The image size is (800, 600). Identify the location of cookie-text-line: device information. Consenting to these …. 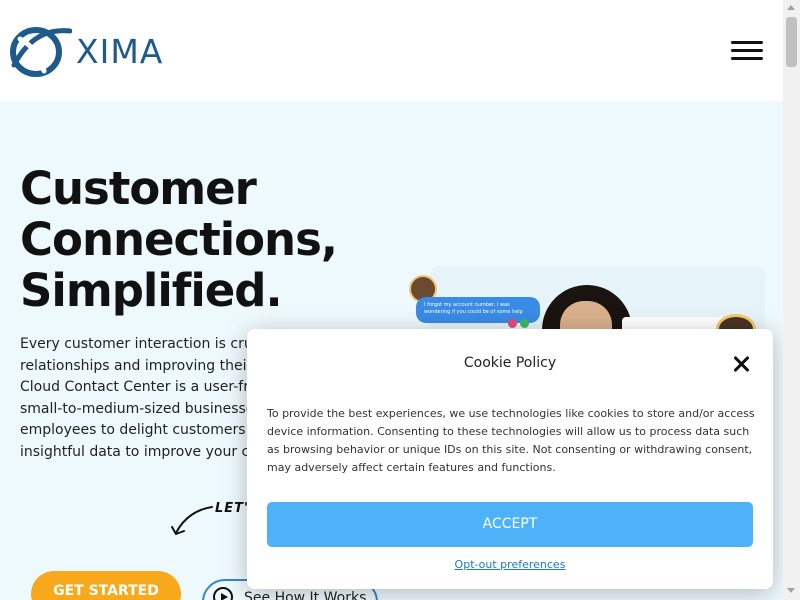
(508, 431).